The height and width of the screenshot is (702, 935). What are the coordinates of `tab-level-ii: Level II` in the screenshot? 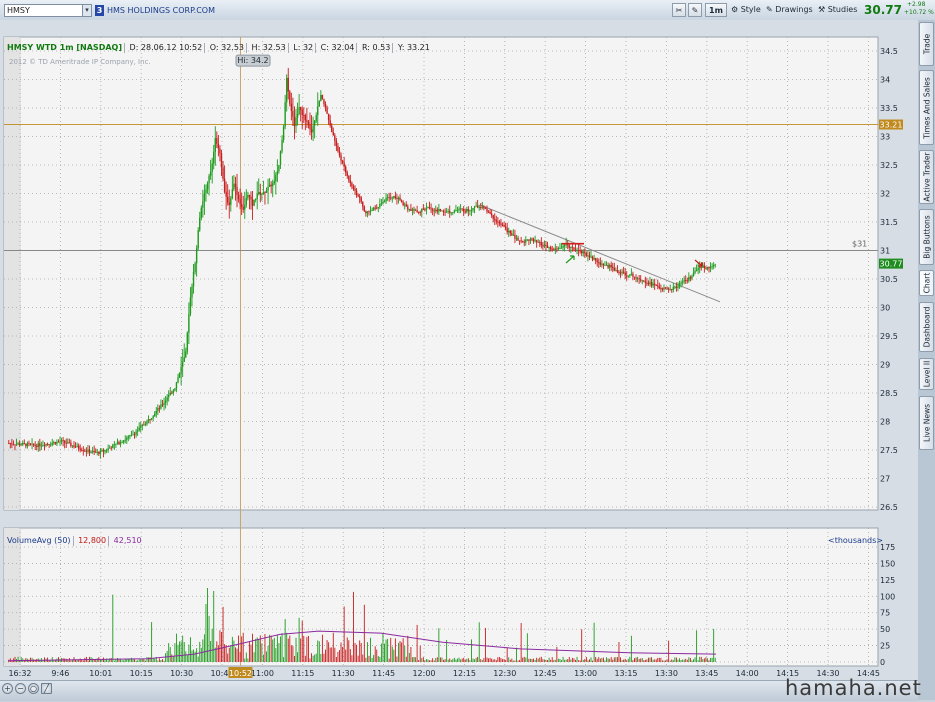 It's located at (926, 374).